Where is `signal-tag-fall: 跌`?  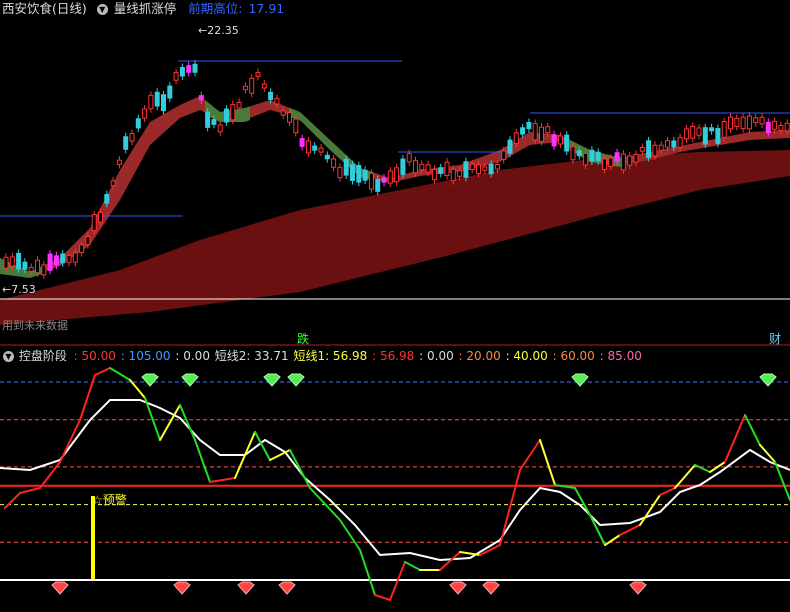
signal-tag-fall: 跌 is located at coordinates (303, 339).